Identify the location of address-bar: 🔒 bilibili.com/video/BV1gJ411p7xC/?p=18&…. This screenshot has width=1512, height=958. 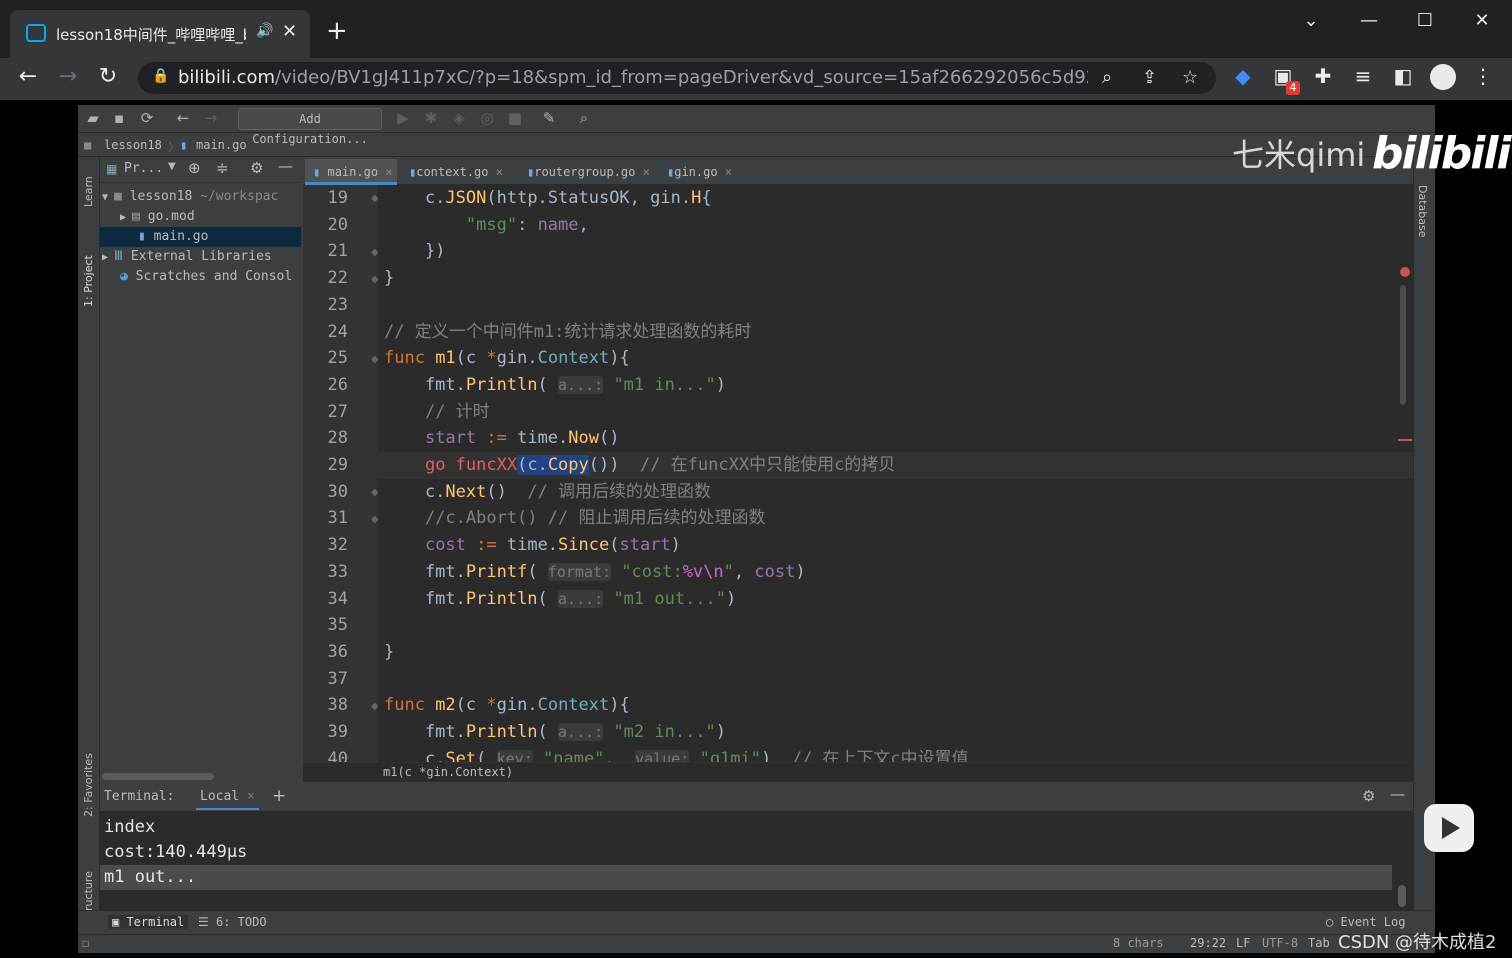
(677, 78).